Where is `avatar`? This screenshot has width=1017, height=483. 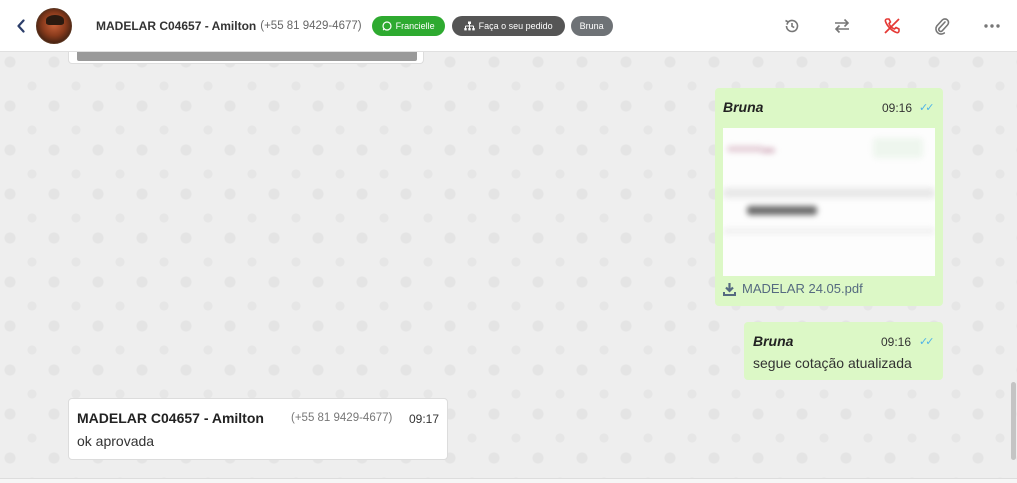
avatar is located at coordinates (54, 25).